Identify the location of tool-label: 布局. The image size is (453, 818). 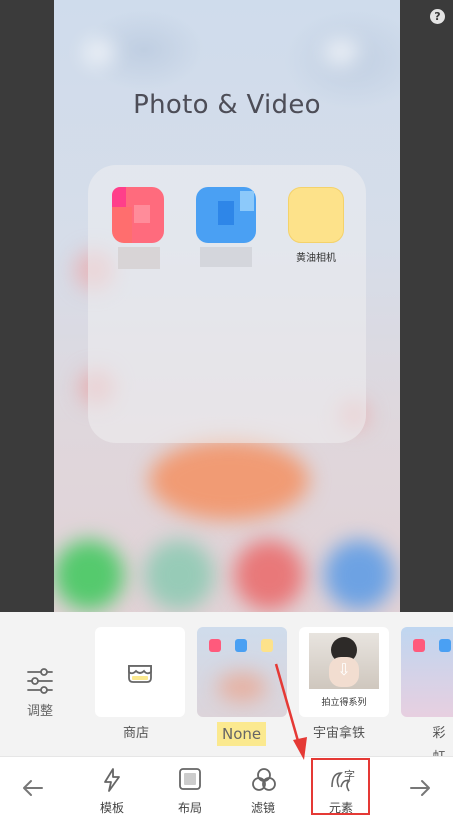
(189, 808).